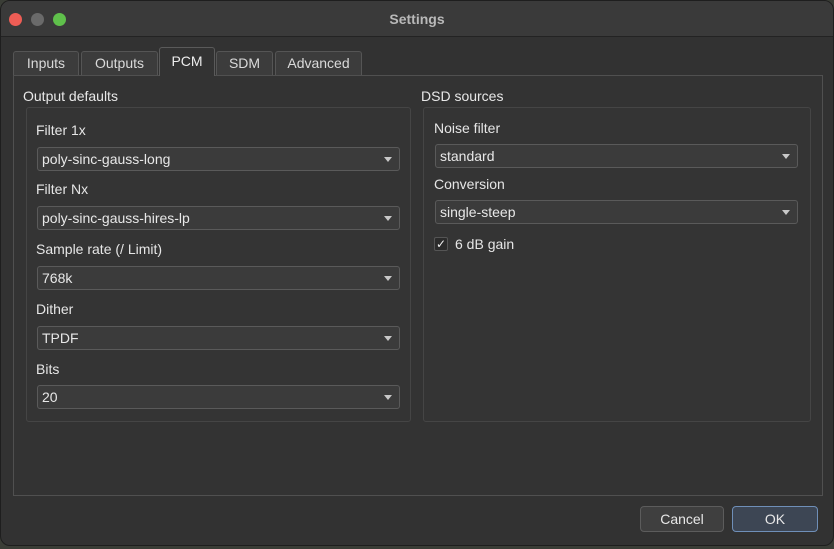  I want to click on filter-1x-label: Filter 1x, so click(61, 130).